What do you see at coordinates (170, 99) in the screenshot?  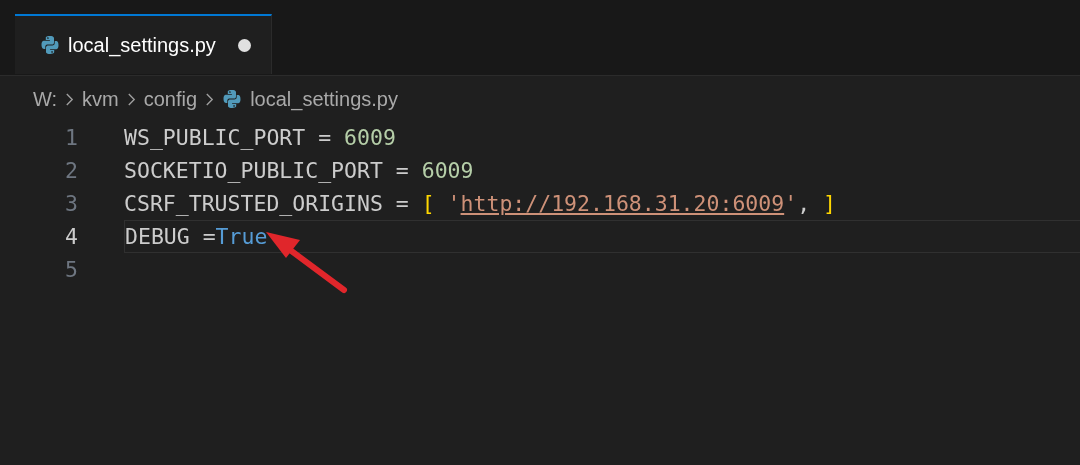 I see `breadcrumb-item: config` at bounding box center [170, 99].